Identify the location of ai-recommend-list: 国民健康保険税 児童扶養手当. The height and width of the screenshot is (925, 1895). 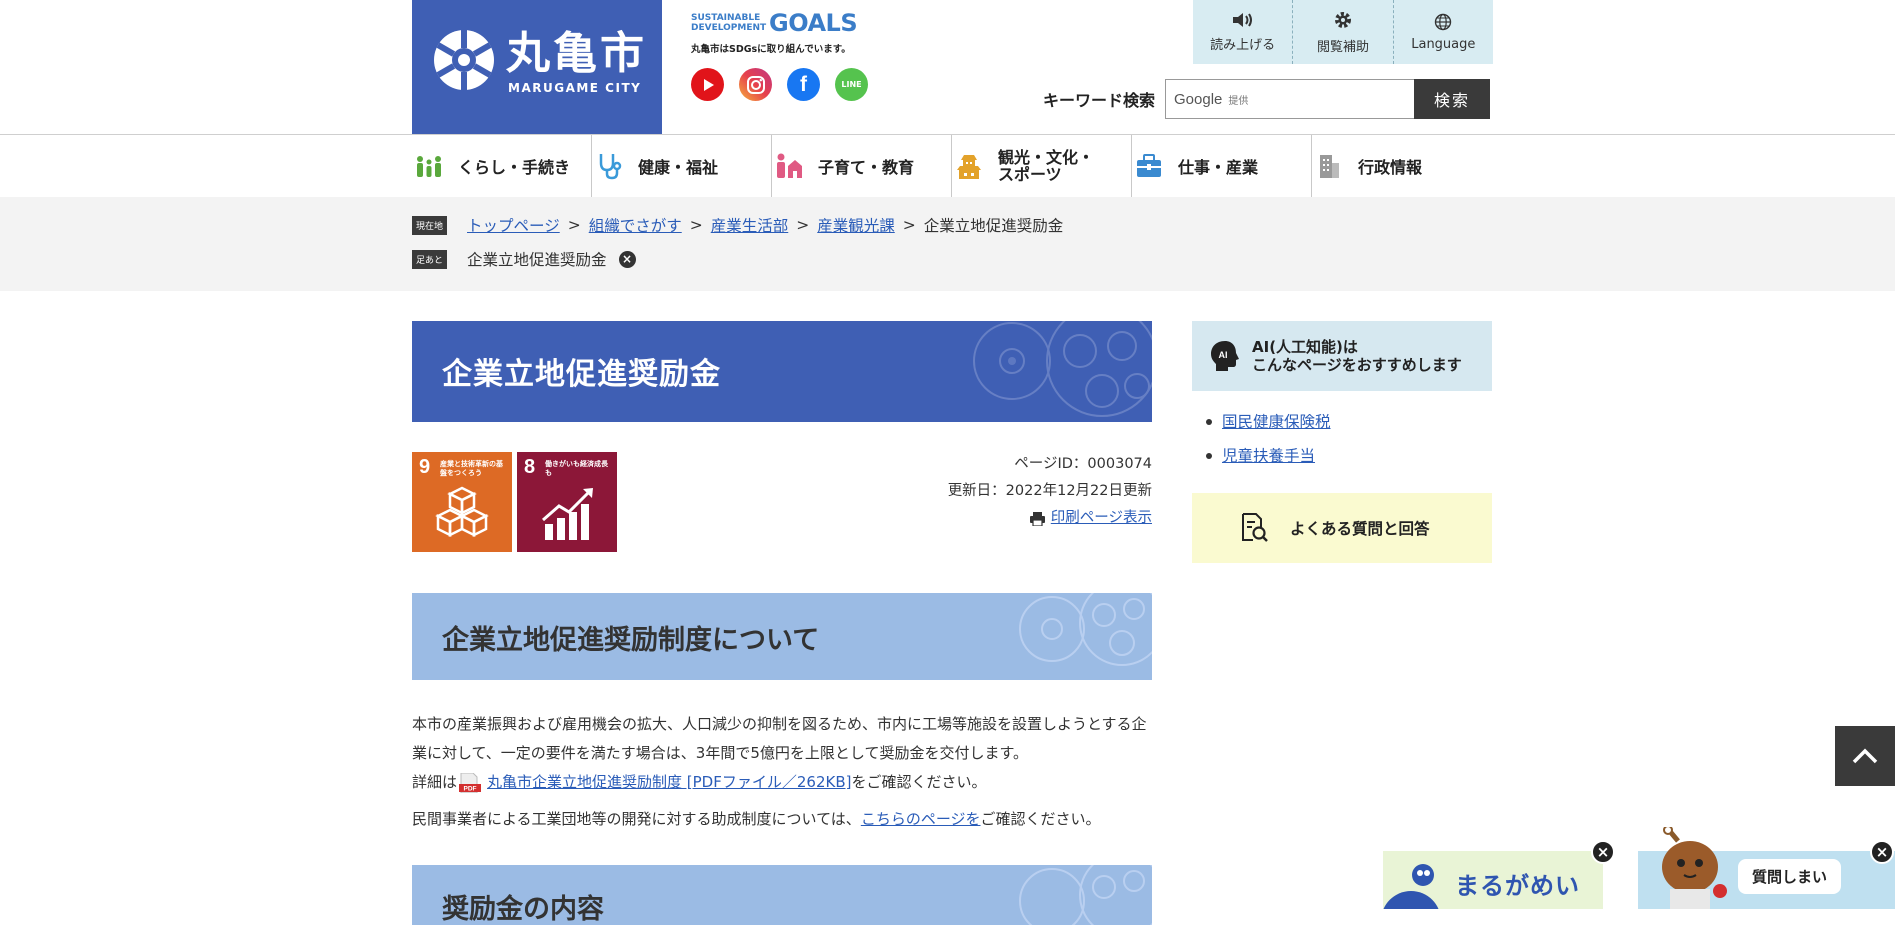
(1268, 439).